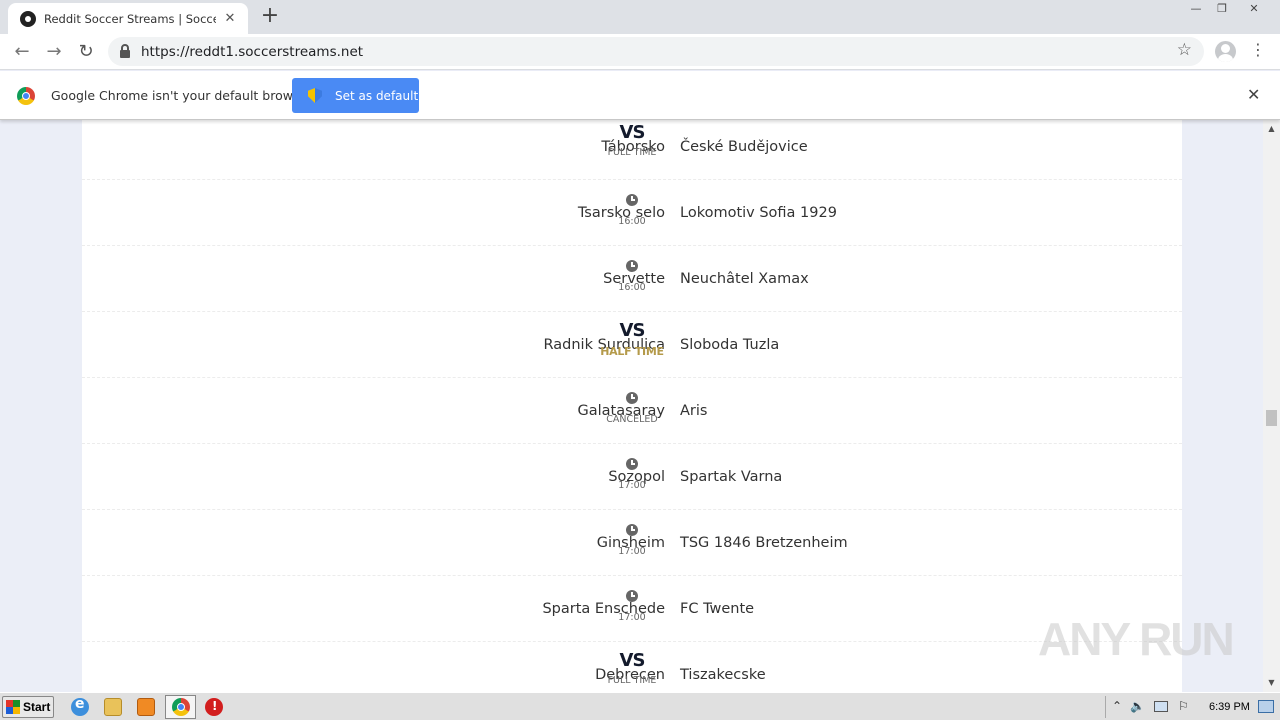 The image size is (1280, 720). Describe the element at coordinates (693, 411) in the screenshot. I see `away-team: Aris` at that location.